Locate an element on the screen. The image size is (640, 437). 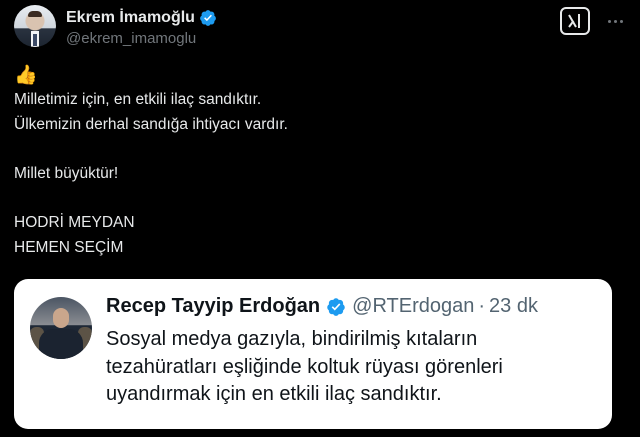
tweet-line: HODRİ MEYDAN is located at coordinates (74, 222).